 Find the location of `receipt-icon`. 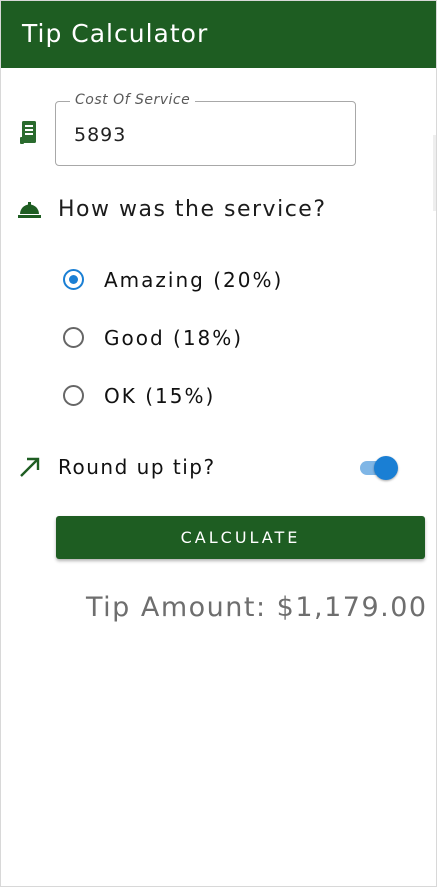

receipt-icon is located at coordinates (29, 133).